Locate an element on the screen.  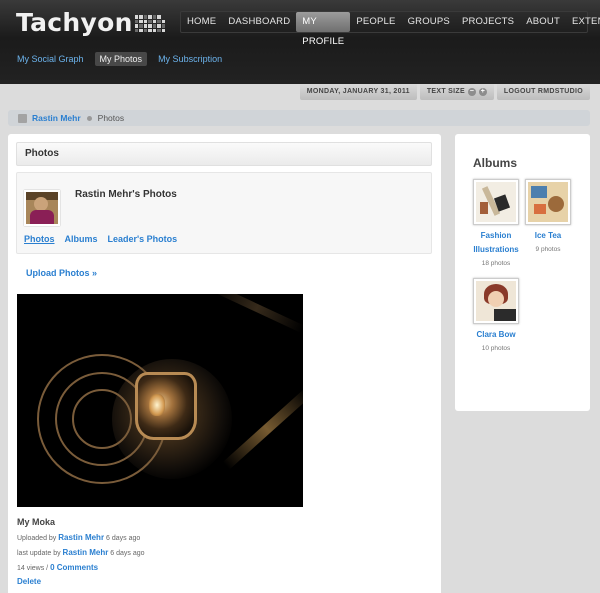
album-link: Ice Tea is located at coordinates (548, 236).